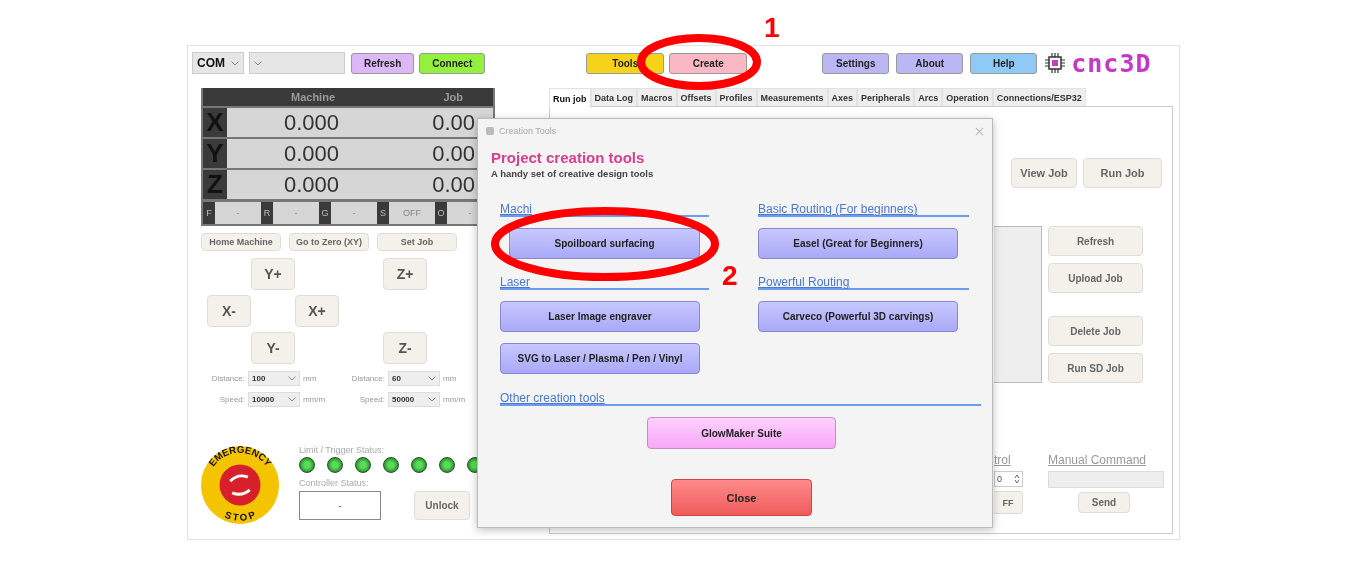 Image resolution: width=1359 pixels, height=565 pixels. Describe the element at coordinates (967, 97) in the screenshot. I see `tab: Operation` at that location.